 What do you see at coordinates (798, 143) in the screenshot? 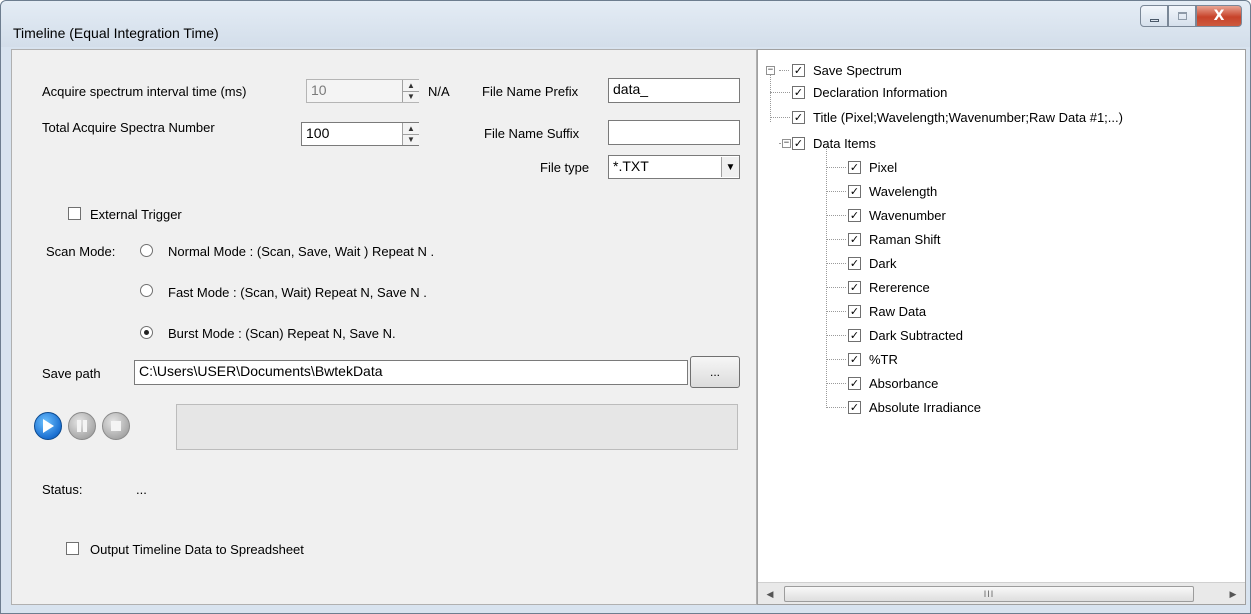
I see `tree-checkbox-data-items: ✓` at bounding box center [798, 143].